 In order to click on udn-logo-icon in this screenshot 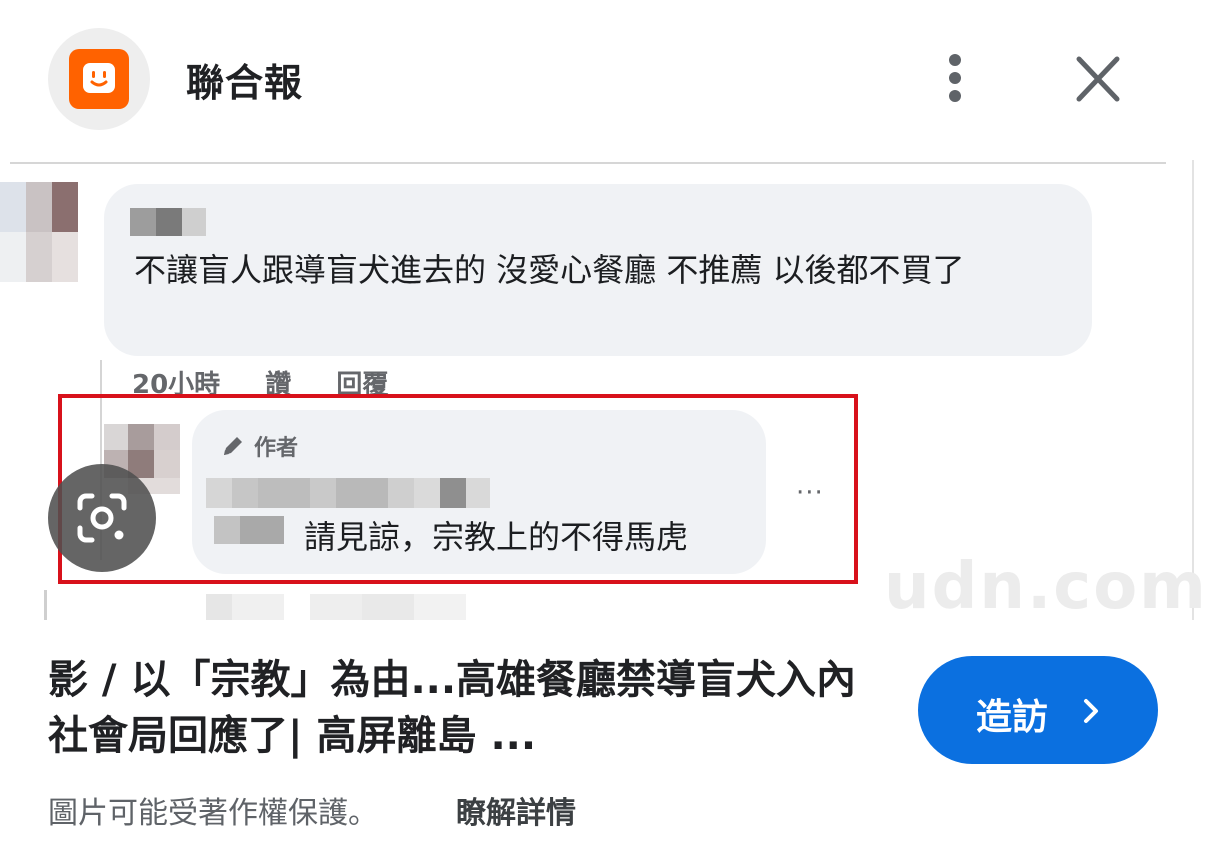, I will do `click(99, 79)`.